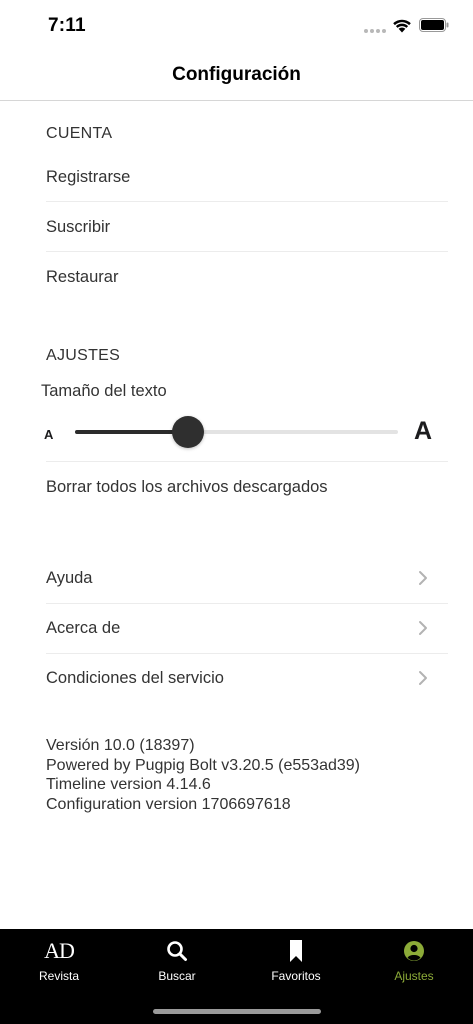 The image size is (473, 1024). What do you see at coordinates (423, 431) in the screenshot?
I see `text-size-large-icon: A` at bounding box center [423, 431].